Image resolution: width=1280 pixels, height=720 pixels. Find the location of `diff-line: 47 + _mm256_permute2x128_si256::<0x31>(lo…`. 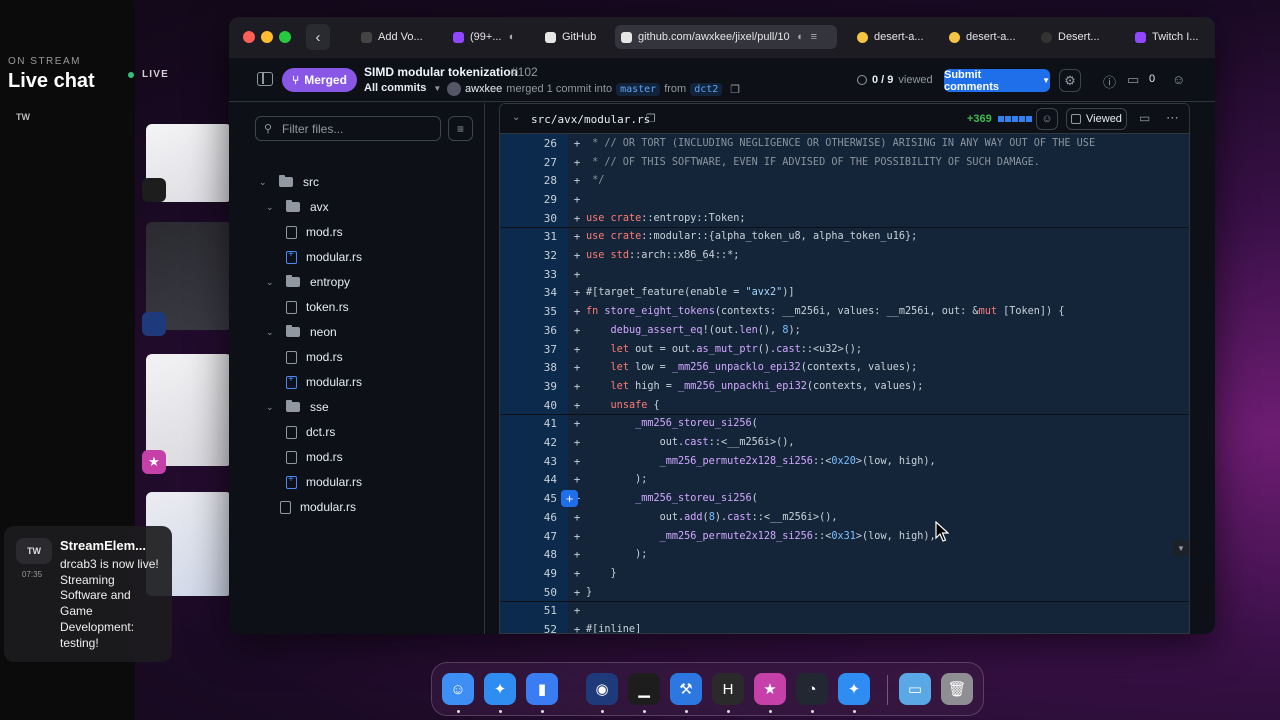

diff-line: 47 + _mm256_permute2x128_si256::<0x31>(lo… is located at coordinates (844, 536).